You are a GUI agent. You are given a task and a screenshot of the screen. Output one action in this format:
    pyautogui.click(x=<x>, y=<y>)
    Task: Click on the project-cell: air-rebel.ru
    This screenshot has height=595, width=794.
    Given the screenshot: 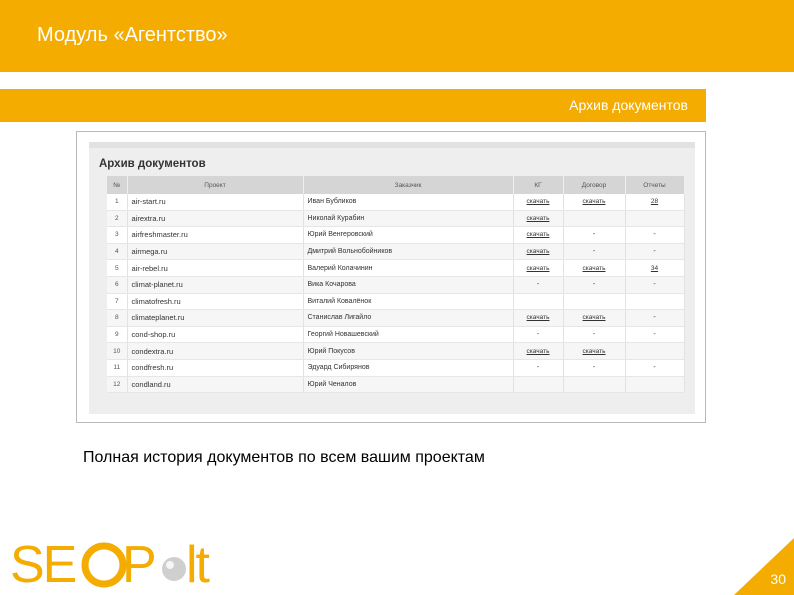 What is the action you would take?
    pyautogui.click(x=215, y=268)
    